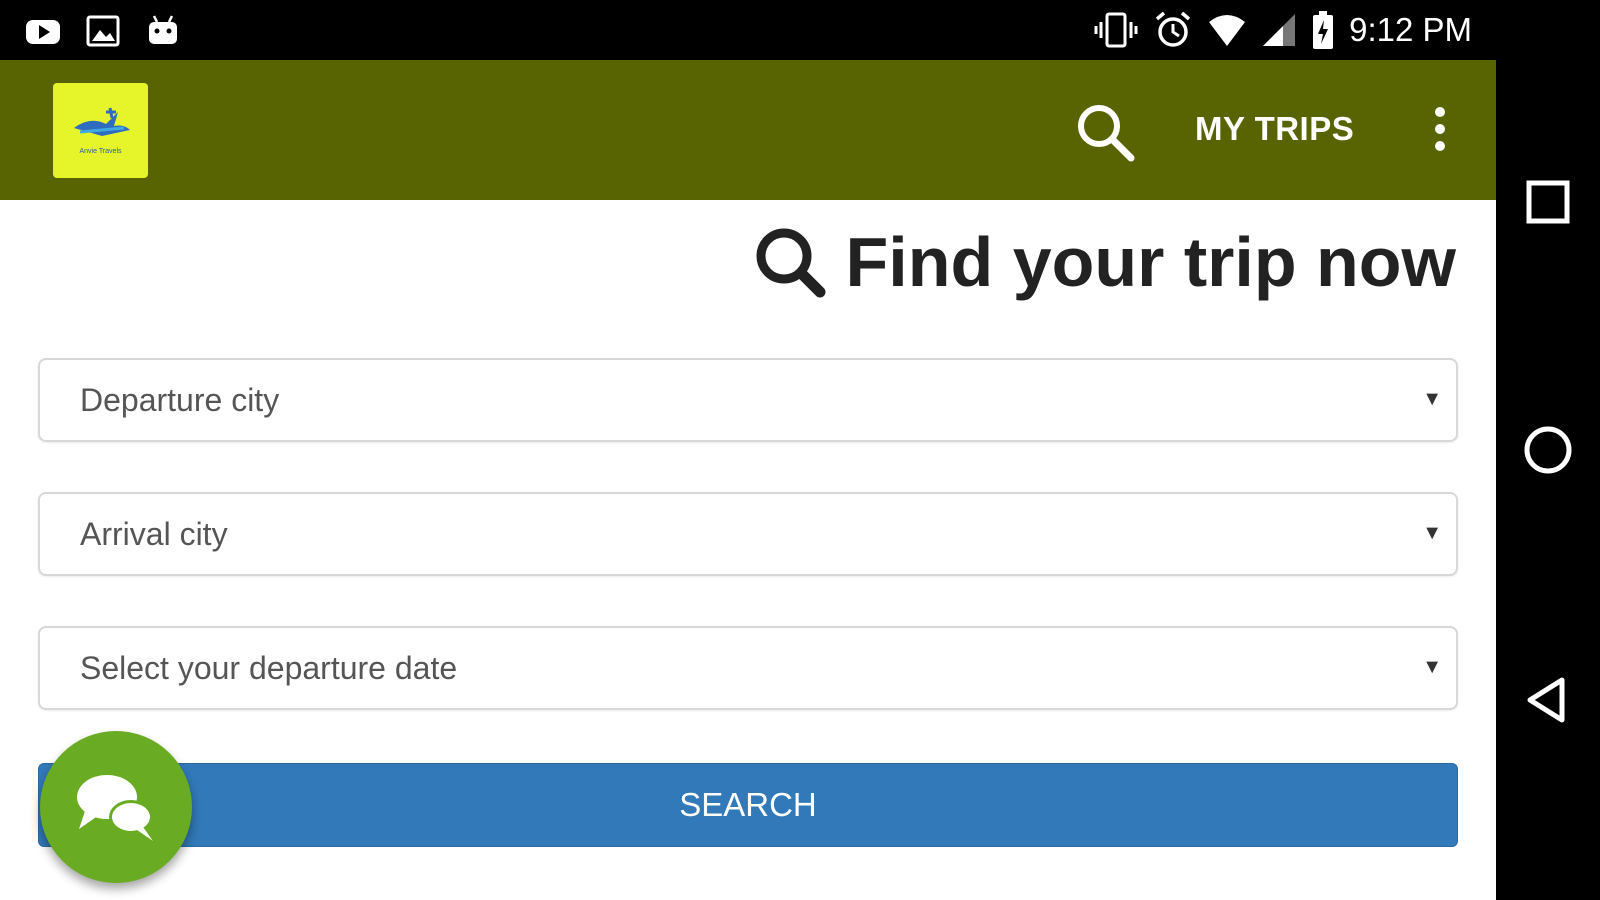 This screenshot has height=900, width=1600. What do you see at coordinates (101, 121) in the screenshot?
I see `logo-mark-icon` at bounding box center [101, 121].